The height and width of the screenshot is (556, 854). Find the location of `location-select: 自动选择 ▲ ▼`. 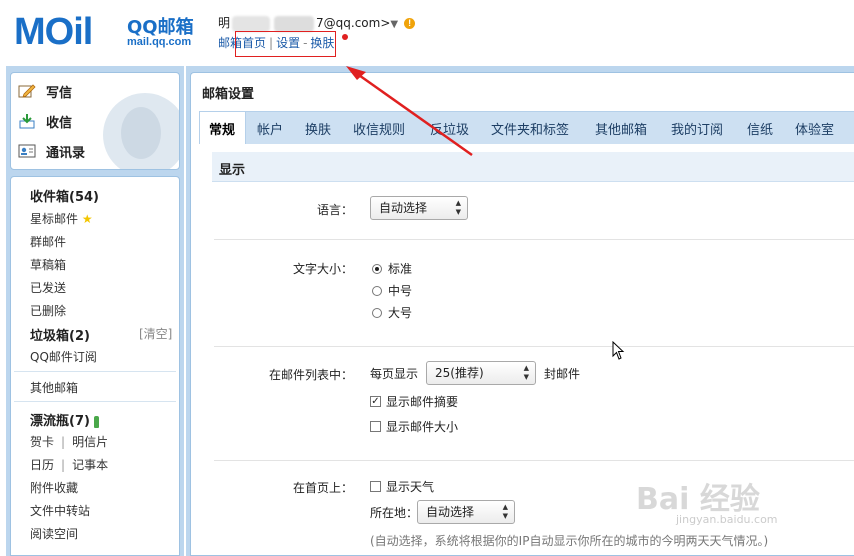

location-select: 自动选择 ▲ ▼ is located at coordinates (466, 512).